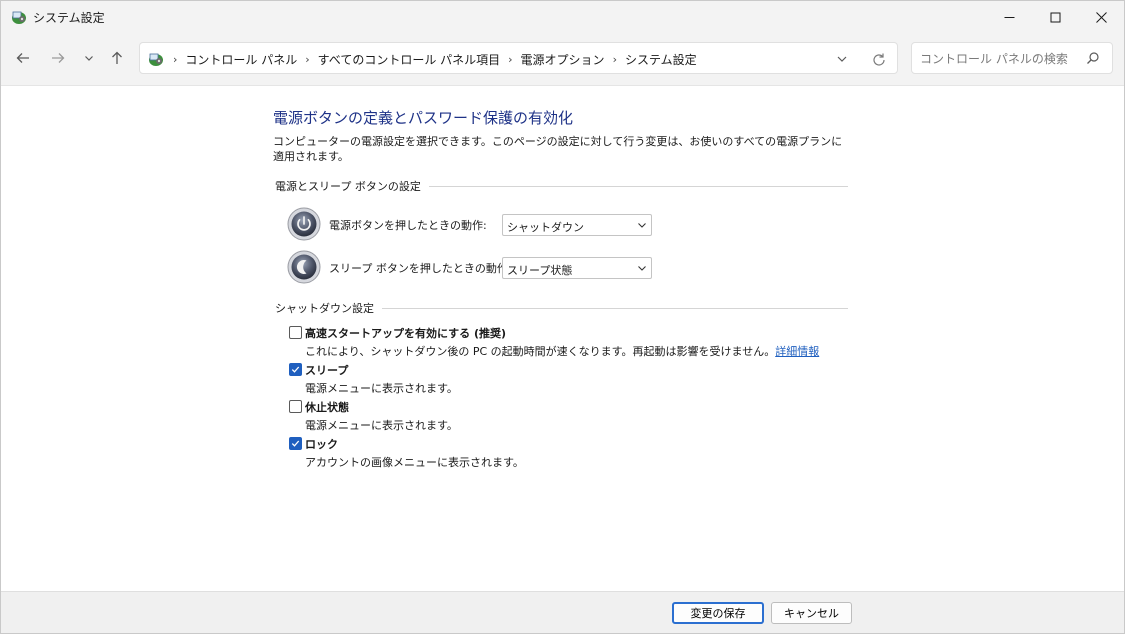 Image resolution: width=1125 pixels, height=634 pixels. What do you see at coordinates (304, 224) in the screenshot?
I see `power-icon` at bounding box center [304, 224].